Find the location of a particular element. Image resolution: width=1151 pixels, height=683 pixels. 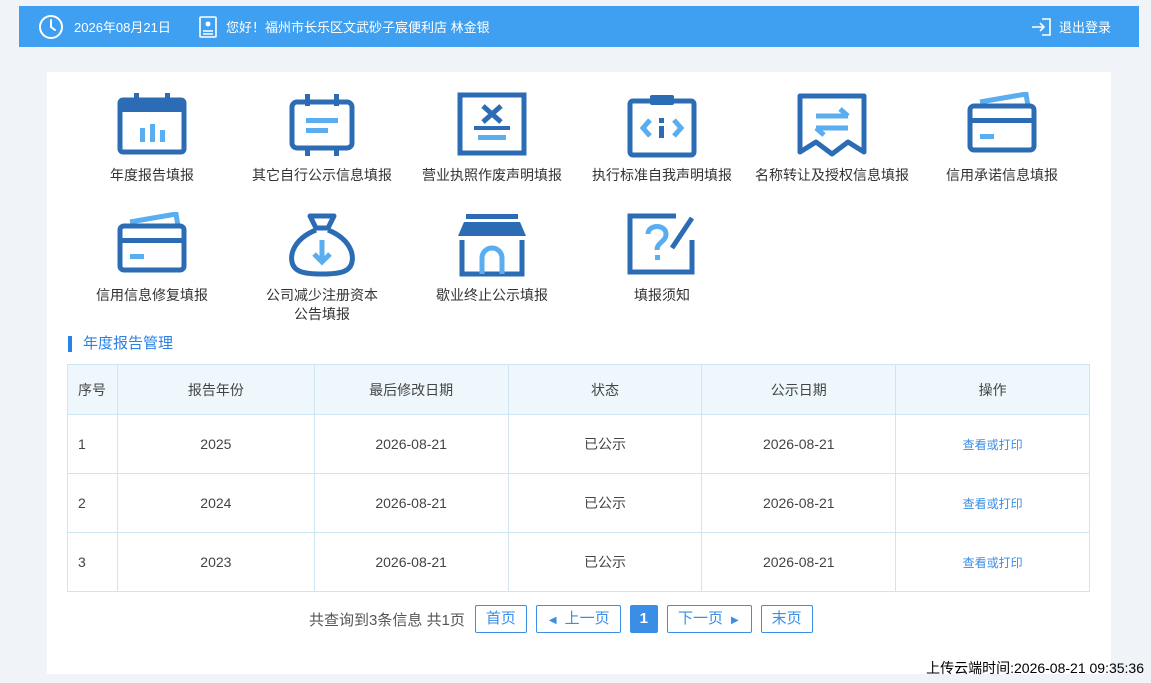

tile-label: 执行标准自我声明填报 is located at coordinates (662, 175).